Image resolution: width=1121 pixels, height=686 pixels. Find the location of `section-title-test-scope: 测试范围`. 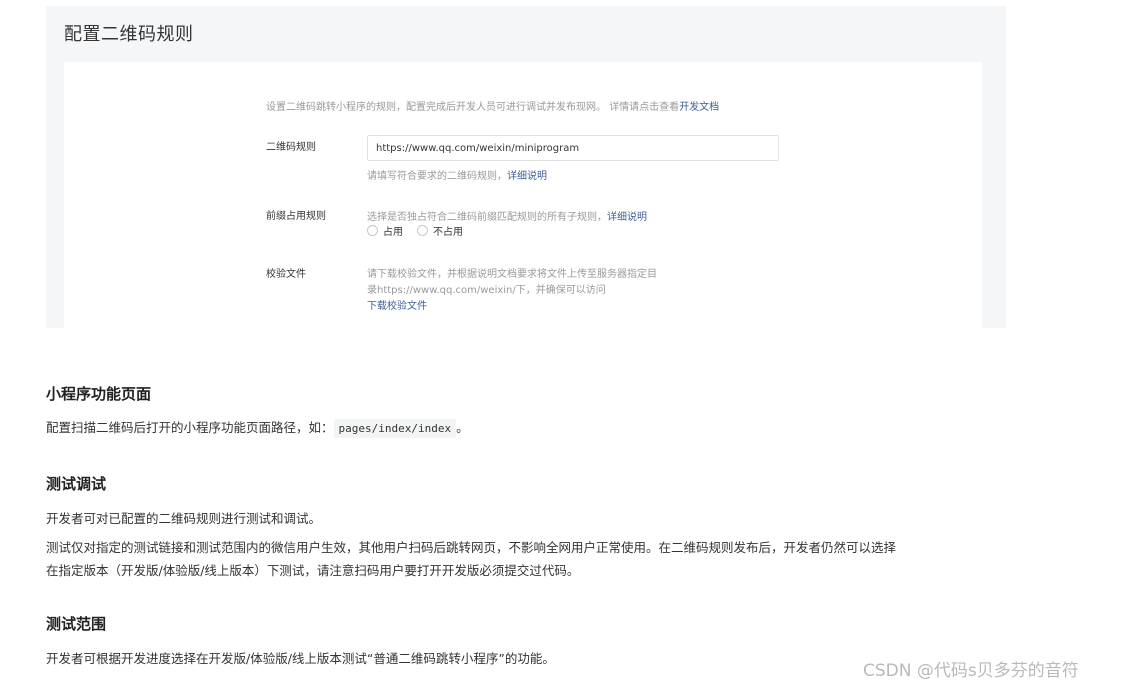

section-title-test-scope: 测试范围 is located at coordinates (76, 624).